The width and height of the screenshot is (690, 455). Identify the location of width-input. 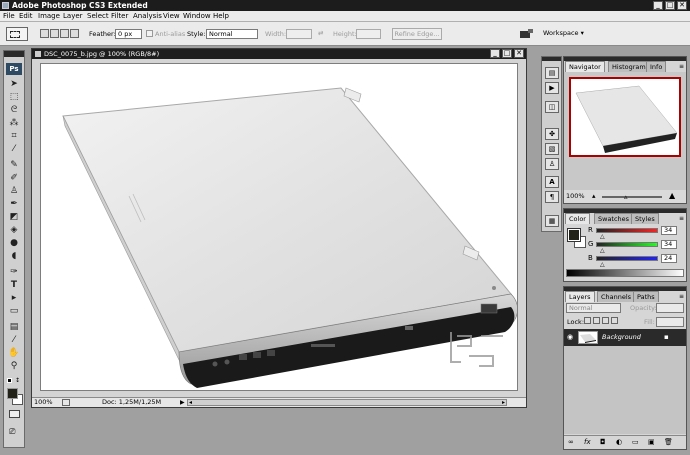
(299, 34).